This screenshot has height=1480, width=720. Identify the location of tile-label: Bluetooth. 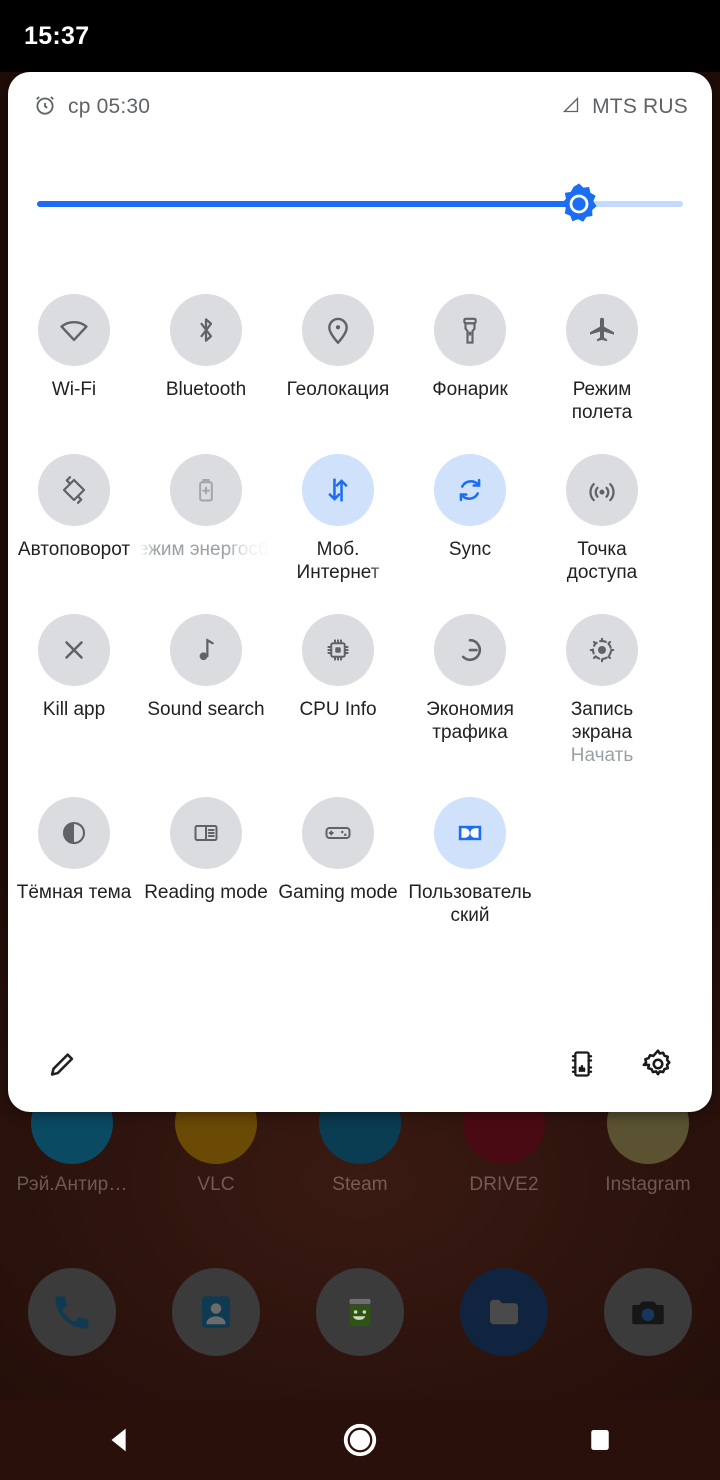
(206, 389).